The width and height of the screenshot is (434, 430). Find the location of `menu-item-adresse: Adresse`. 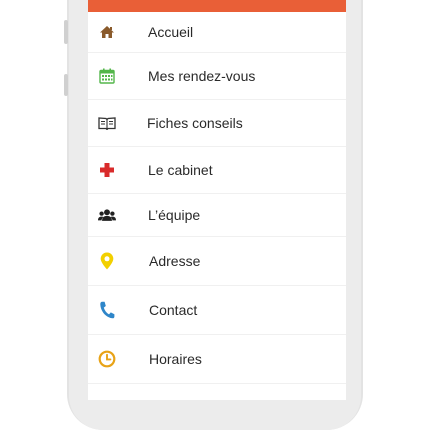

menu-item-adresse: Adresse is located at coordinates (217, 261).